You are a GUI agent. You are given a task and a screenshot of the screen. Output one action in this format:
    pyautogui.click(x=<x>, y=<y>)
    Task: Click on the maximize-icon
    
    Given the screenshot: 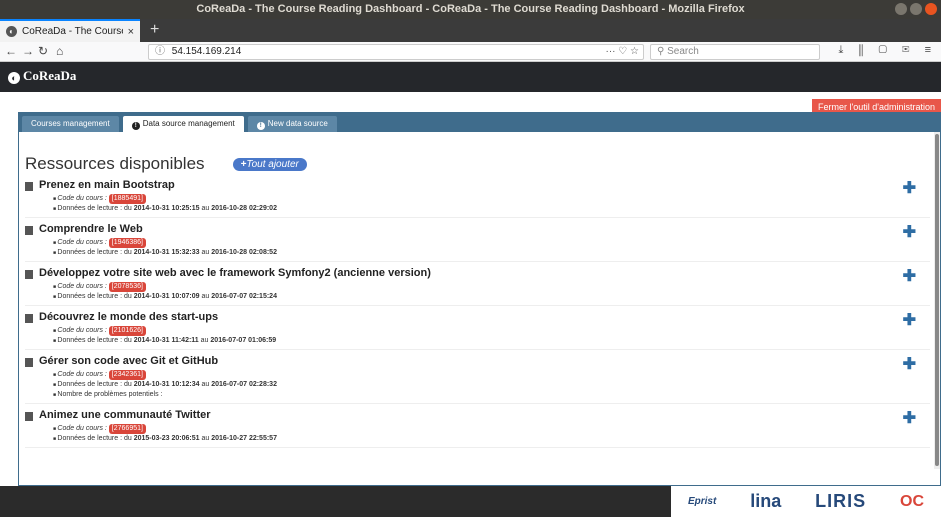 What is the action you would take?
    pyautogui.click(x=916, y=9)
    